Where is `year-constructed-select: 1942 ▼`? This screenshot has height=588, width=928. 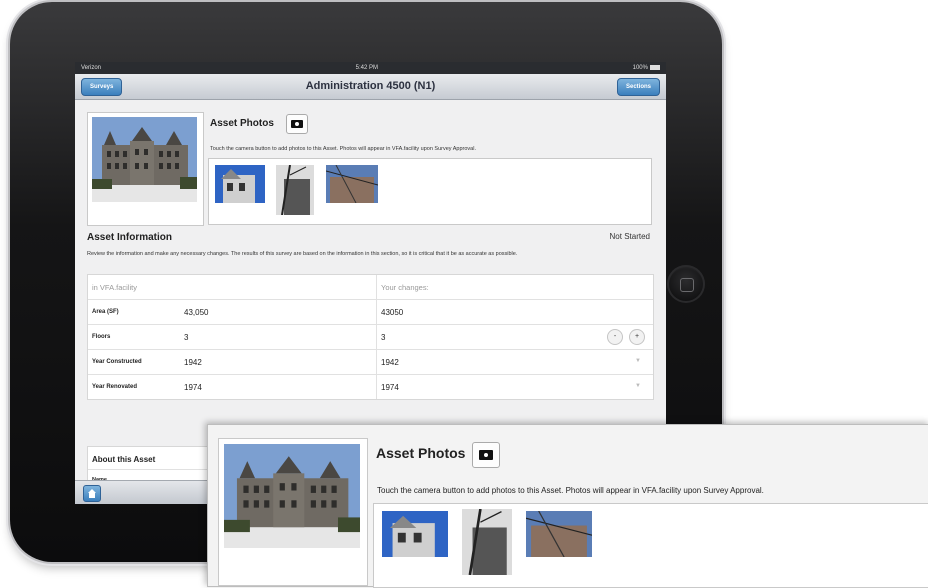
year-constructed-select: 1942 ▼ is located at coordinates (515, 362).